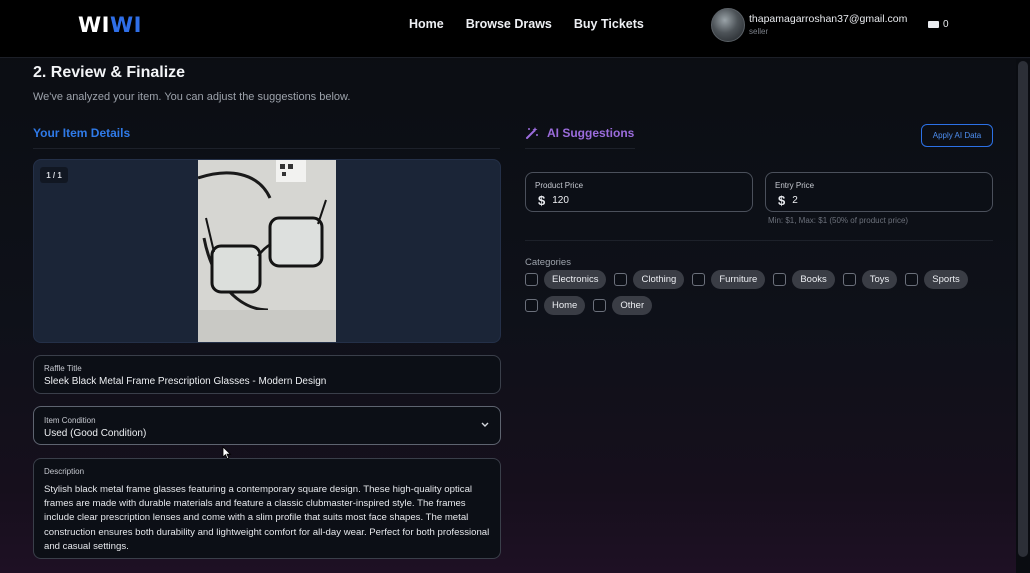 This screenshot has width=1030, height=573. Describe the element at coordinates (575, 279) in the screenshot. I see `category-chip: Electronics` at that location.